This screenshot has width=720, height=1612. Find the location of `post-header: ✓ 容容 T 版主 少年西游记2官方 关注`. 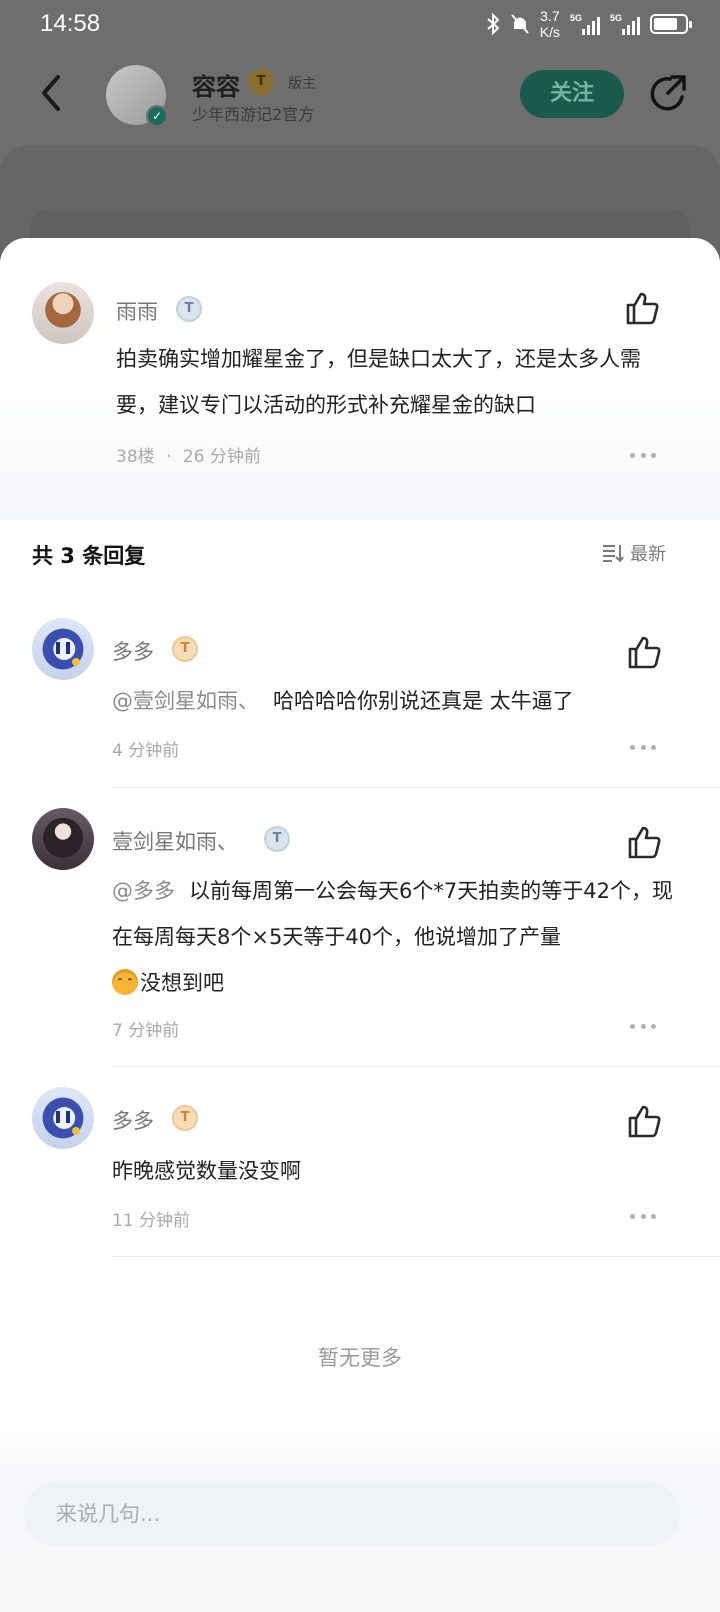

post-header: ✓ 容容 T 版主 少年西游记2官方 关注 is located at coordinates (360, 95).